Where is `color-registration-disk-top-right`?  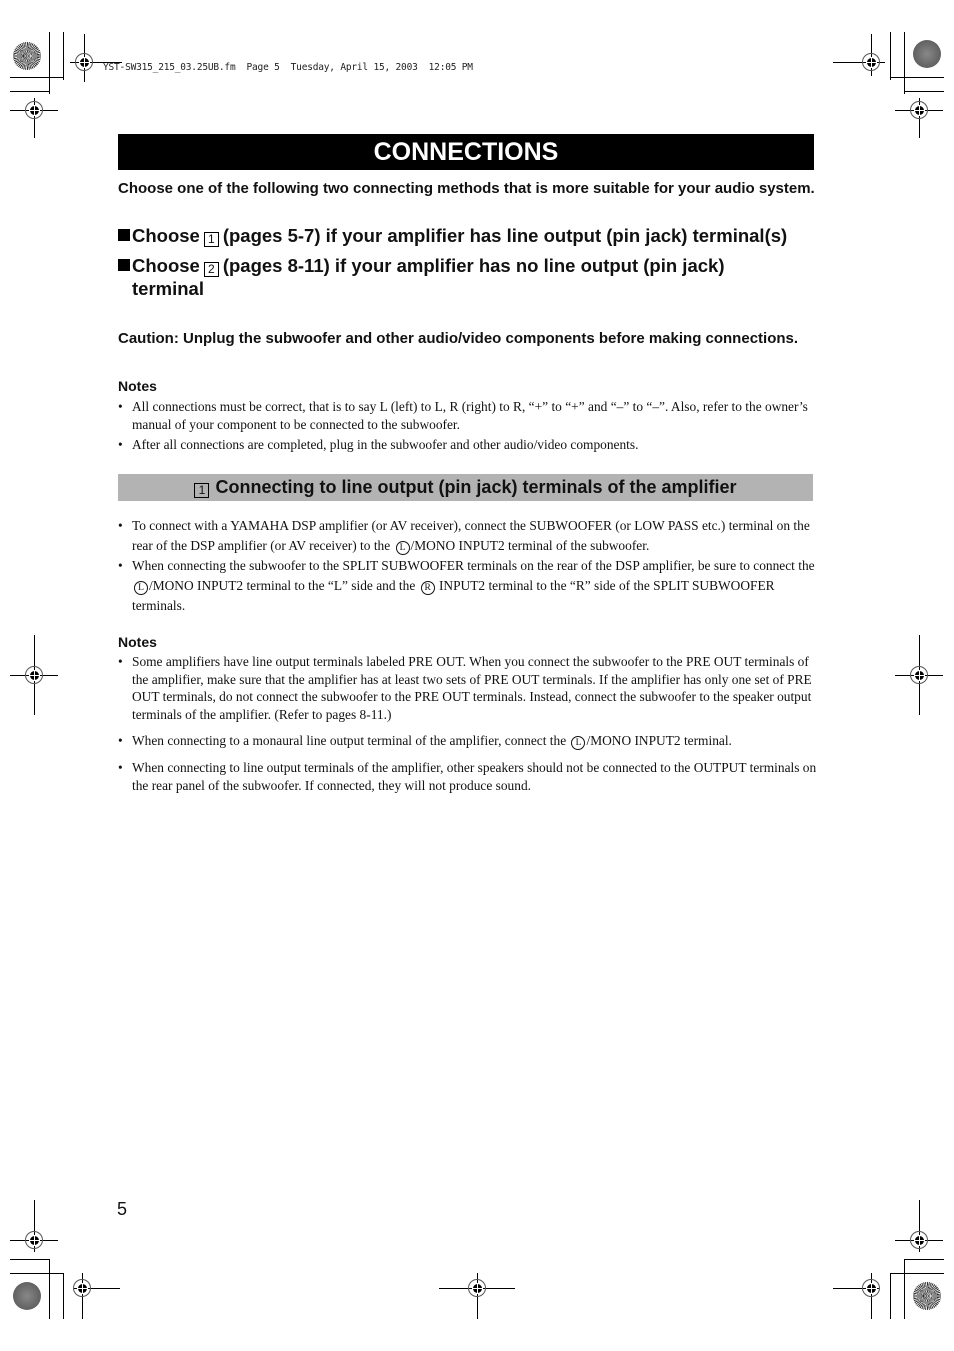
color-registration-disk-top-right is located at coordinates (927, 54).